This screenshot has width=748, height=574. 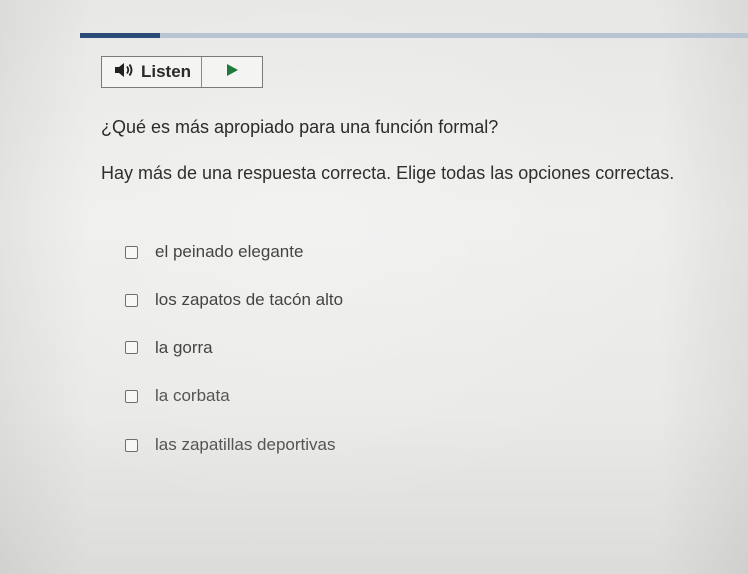 I want to click on listen-button: Listen, so click(x=152, y=72).